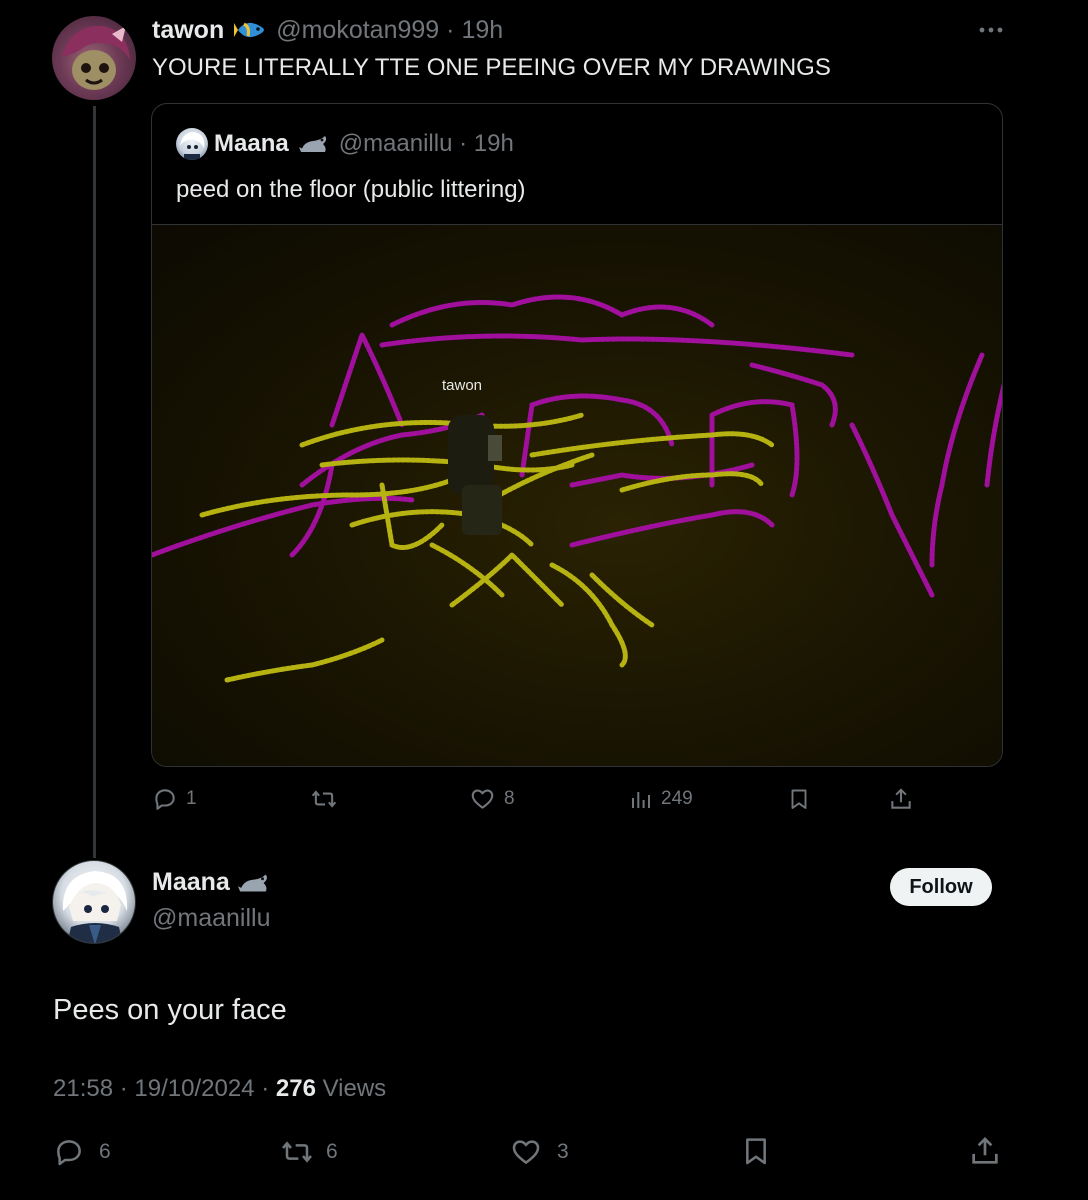 The height and width of the screenshot is (1200, 1088). I want to click on tweet-time: 19h, so click(482, 30).